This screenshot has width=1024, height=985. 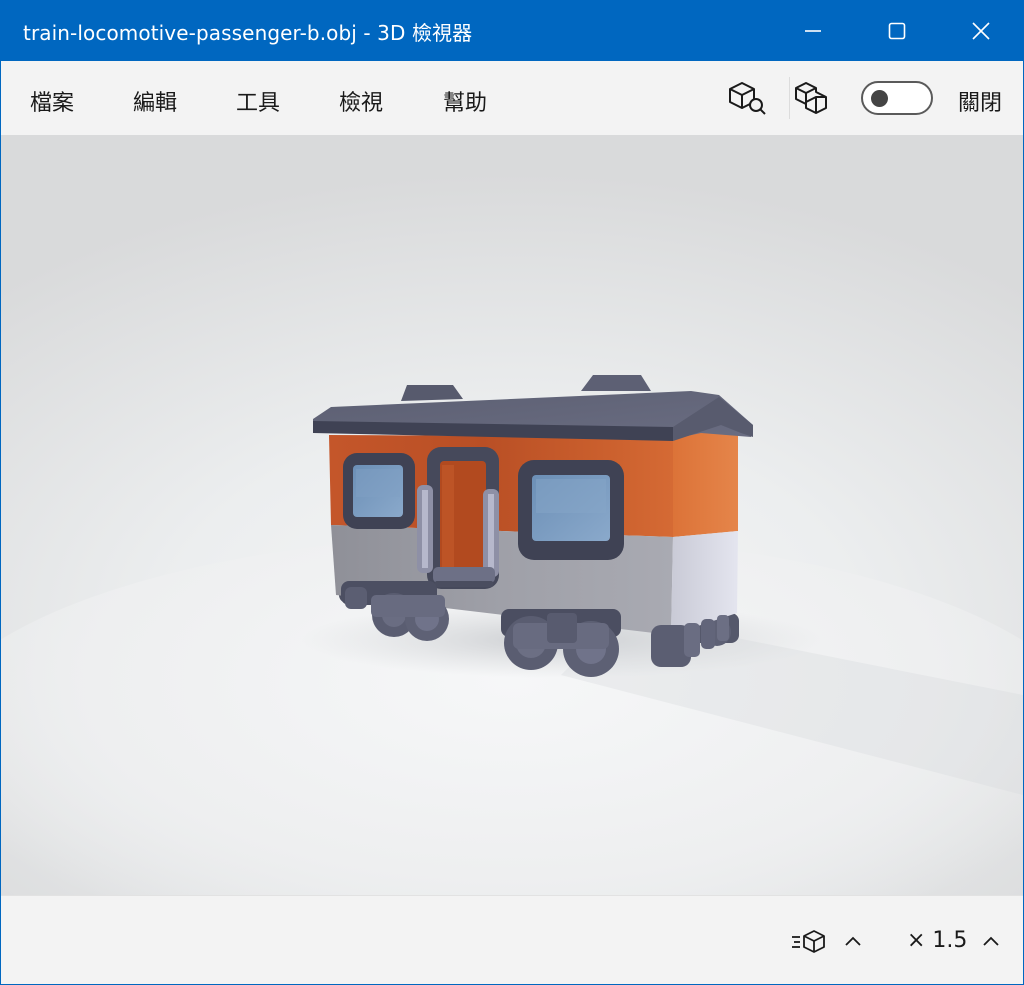 What do you see at coordinates (258, 101) in the screenshot?
I see `menu-tools: 工具` at bounding box center [258, 101].